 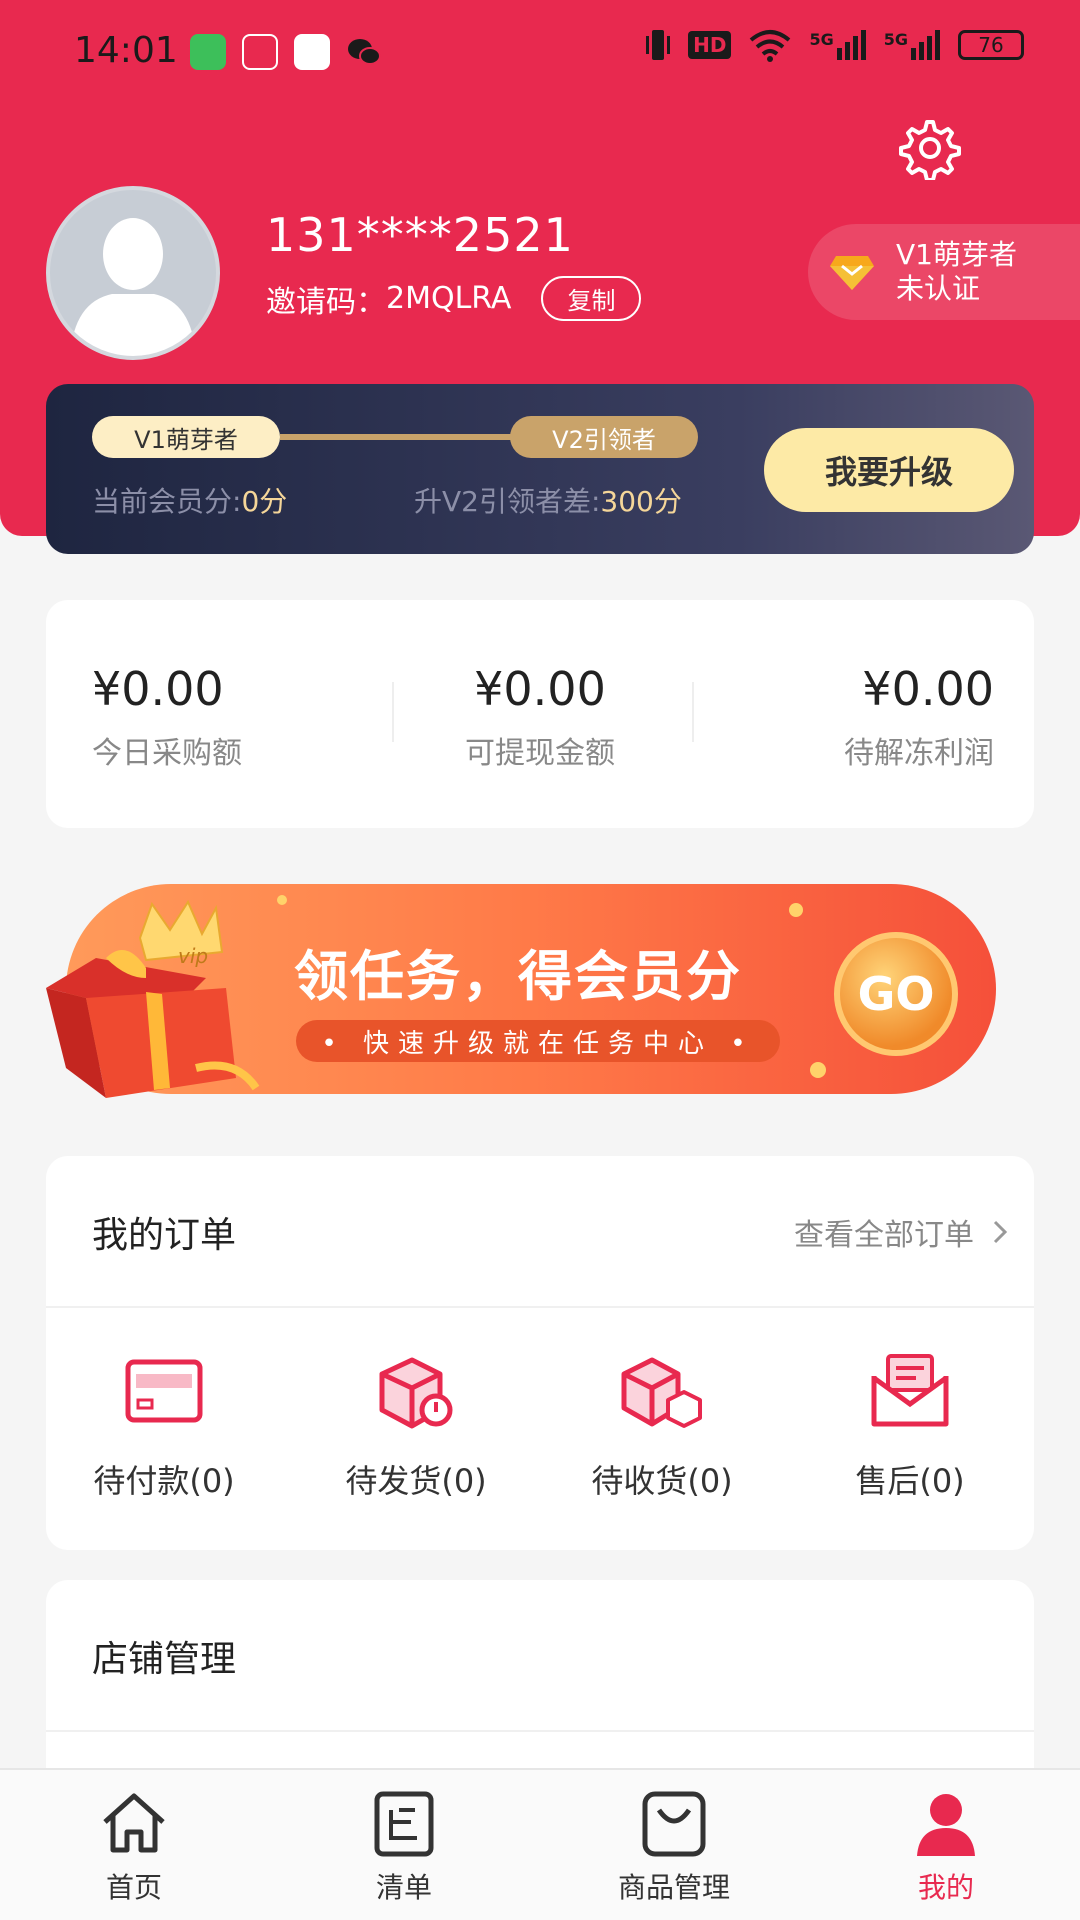 What do you see at coordinates (158, 689) in the screenshot?
I see `today-purchase-value: ¥0.00` at bounding box center [158, 689].